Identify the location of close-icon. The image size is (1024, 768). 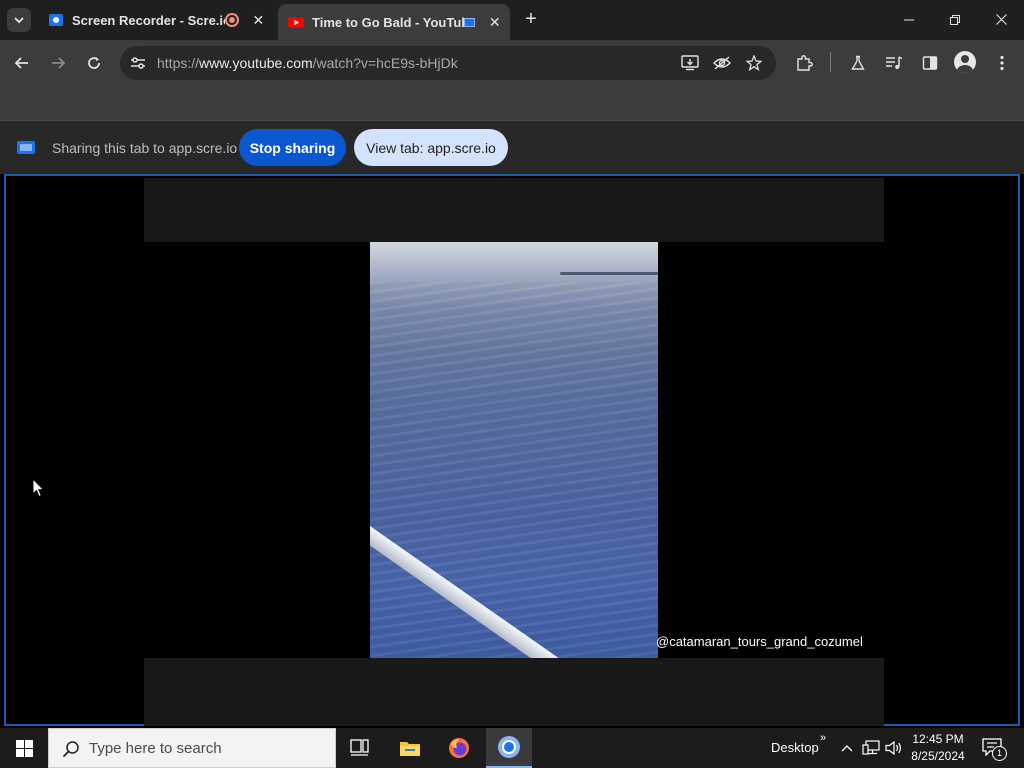
(1001, 19).